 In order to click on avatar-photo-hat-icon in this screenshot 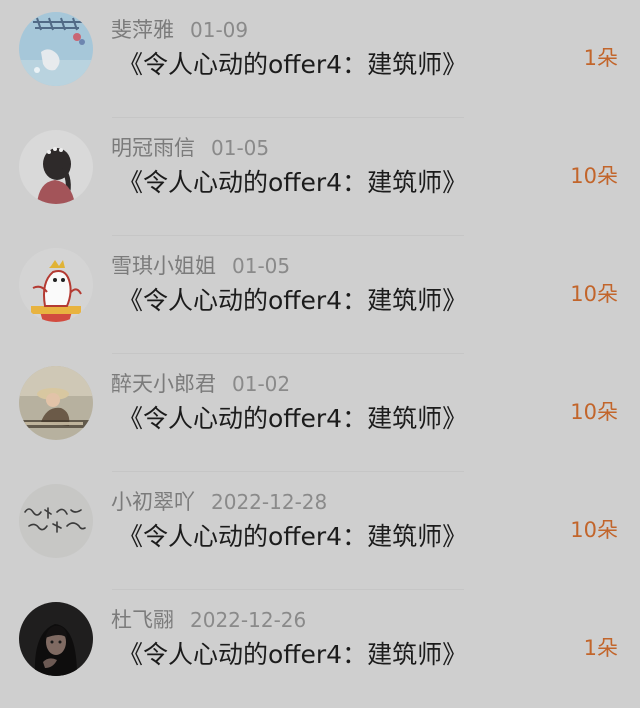, I will do `click(56, 403)`.